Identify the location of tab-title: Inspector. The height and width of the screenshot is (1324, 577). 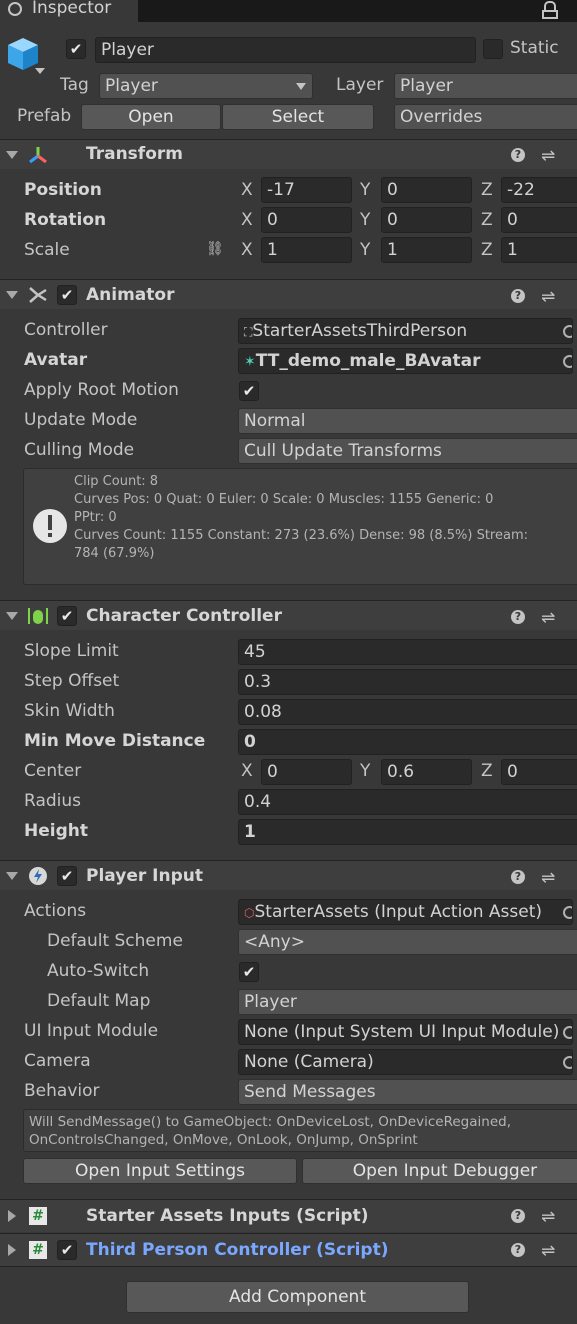
(72, 9).